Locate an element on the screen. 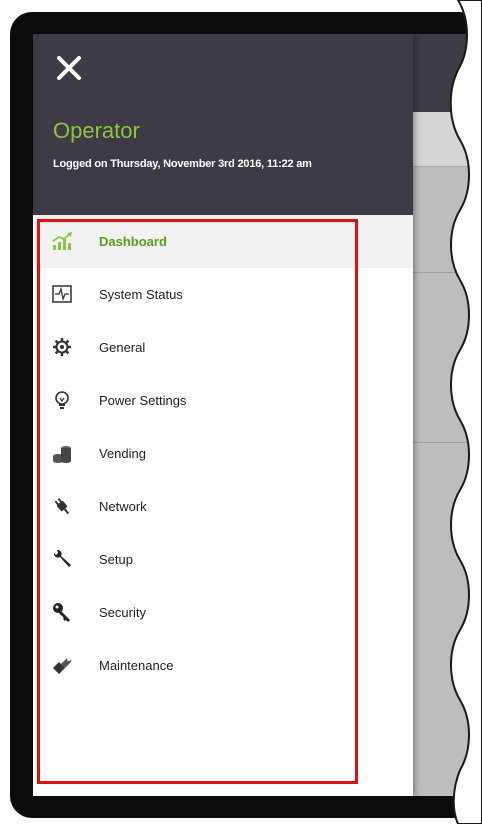  menu-item-network: Network is located at coordinates (223, 506).